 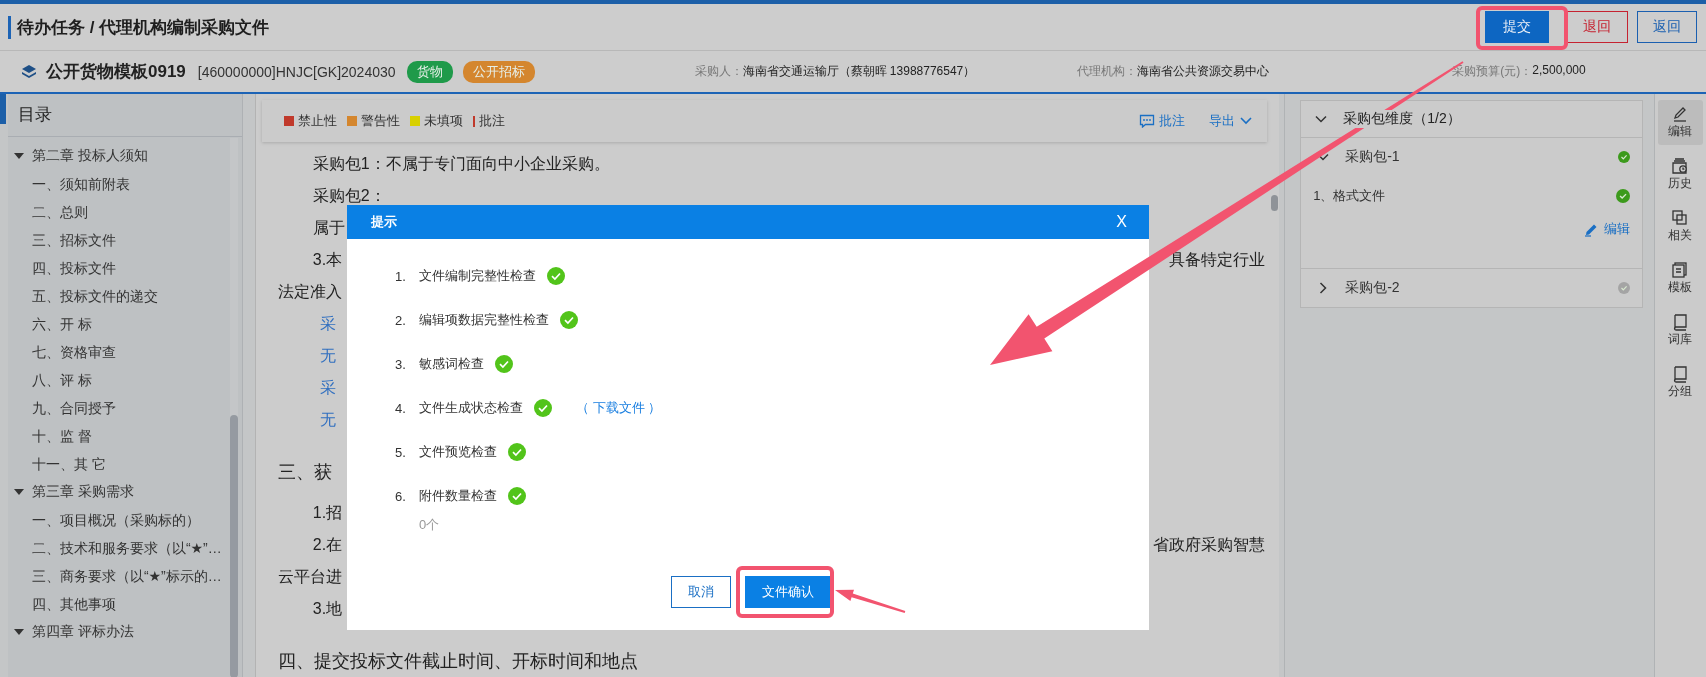 What do you see at coordinates (401, 496) in the screenshot?
I see `check-number: 6.` at bounding box center [401, 496].